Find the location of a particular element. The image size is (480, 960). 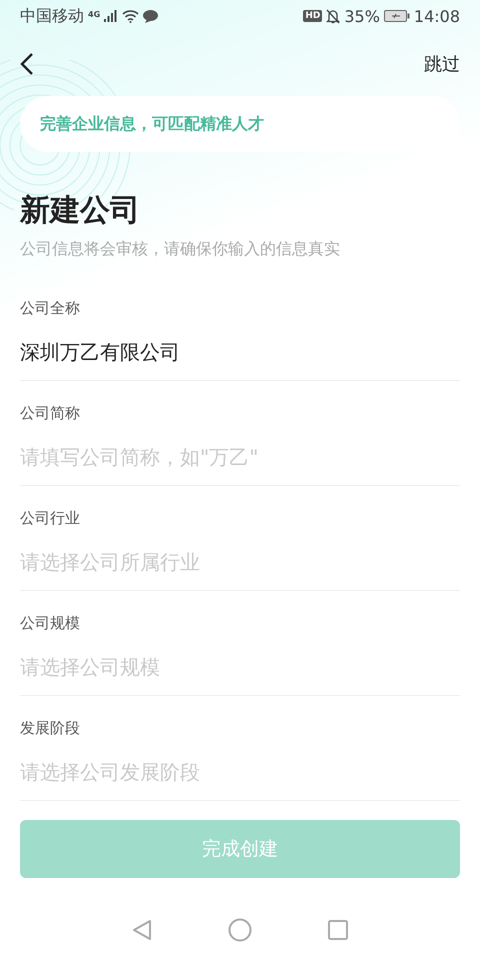

recents-nav-icon is located at coordinates (338, 930).